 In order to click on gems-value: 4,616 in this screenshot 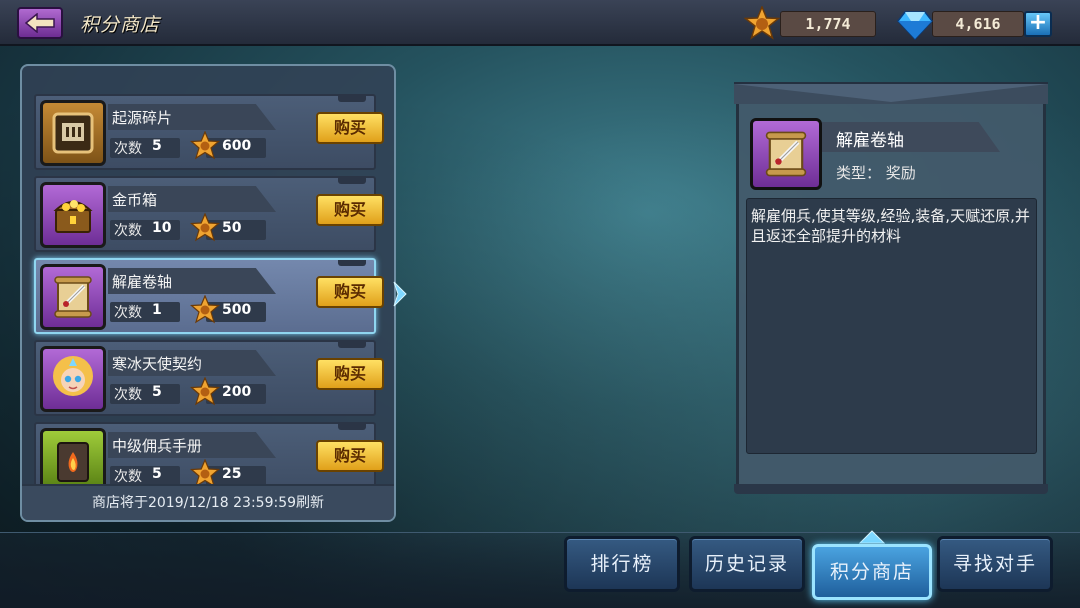, I will do `click(978, 24)`.